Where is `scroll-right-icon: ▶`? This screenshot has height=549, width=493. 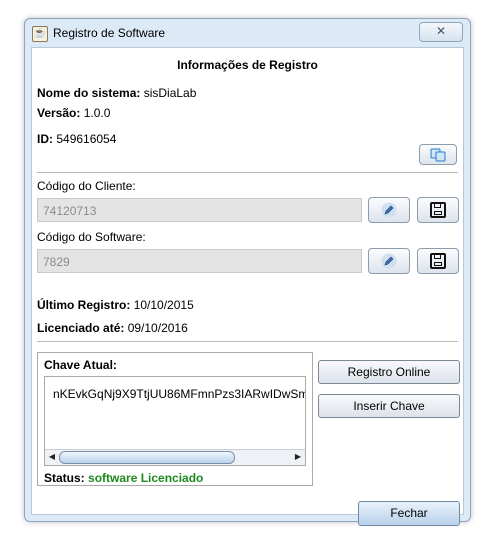 scroll-right-icon: ▶ is located at coordinates (298, 457).